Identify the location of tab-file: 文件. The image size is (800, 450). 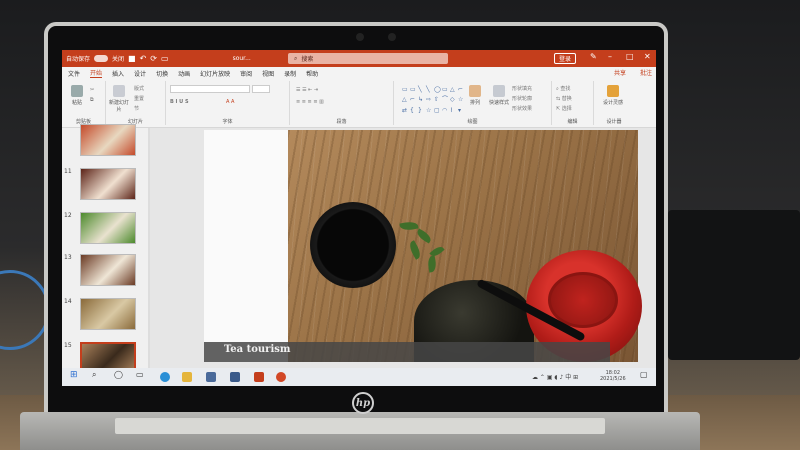
(74, 73).